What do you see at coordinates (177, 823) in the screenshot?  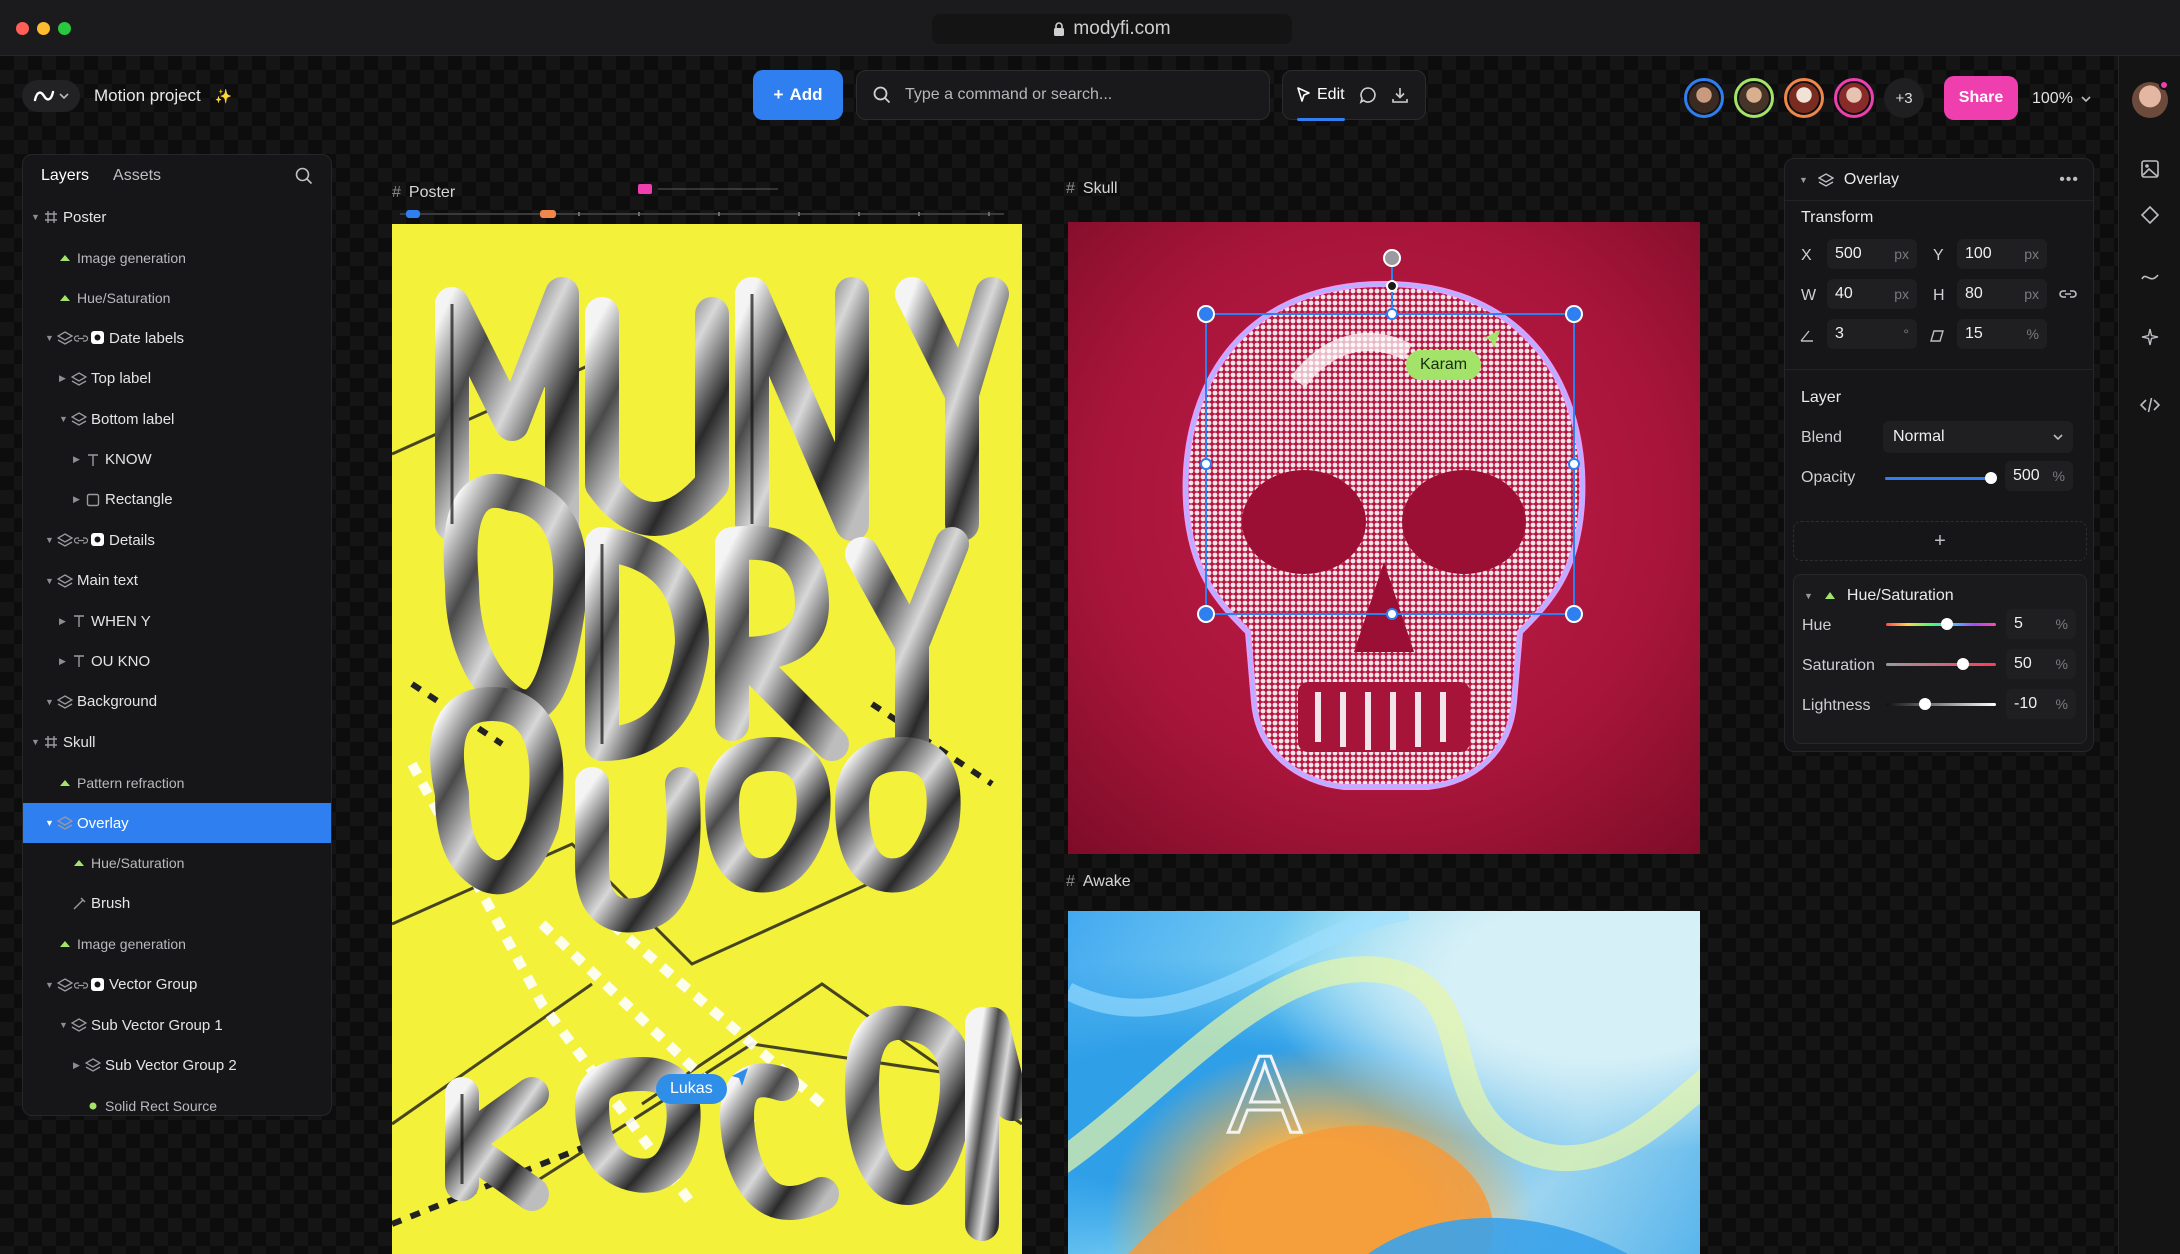 I see `layer-row: ▼ Overlay` at bounding box center [177, 823].